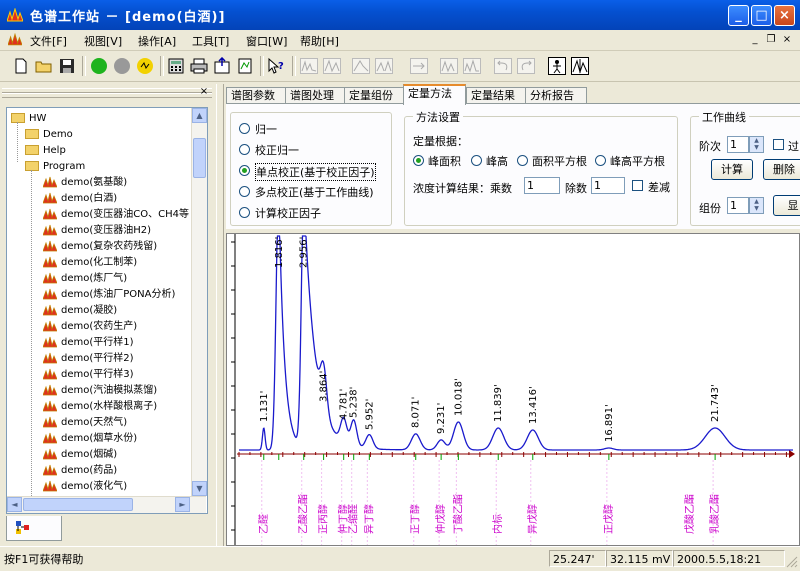 This screenshot has width=800, height=571. I want to click on curve-checkbox, so click(778, 144).